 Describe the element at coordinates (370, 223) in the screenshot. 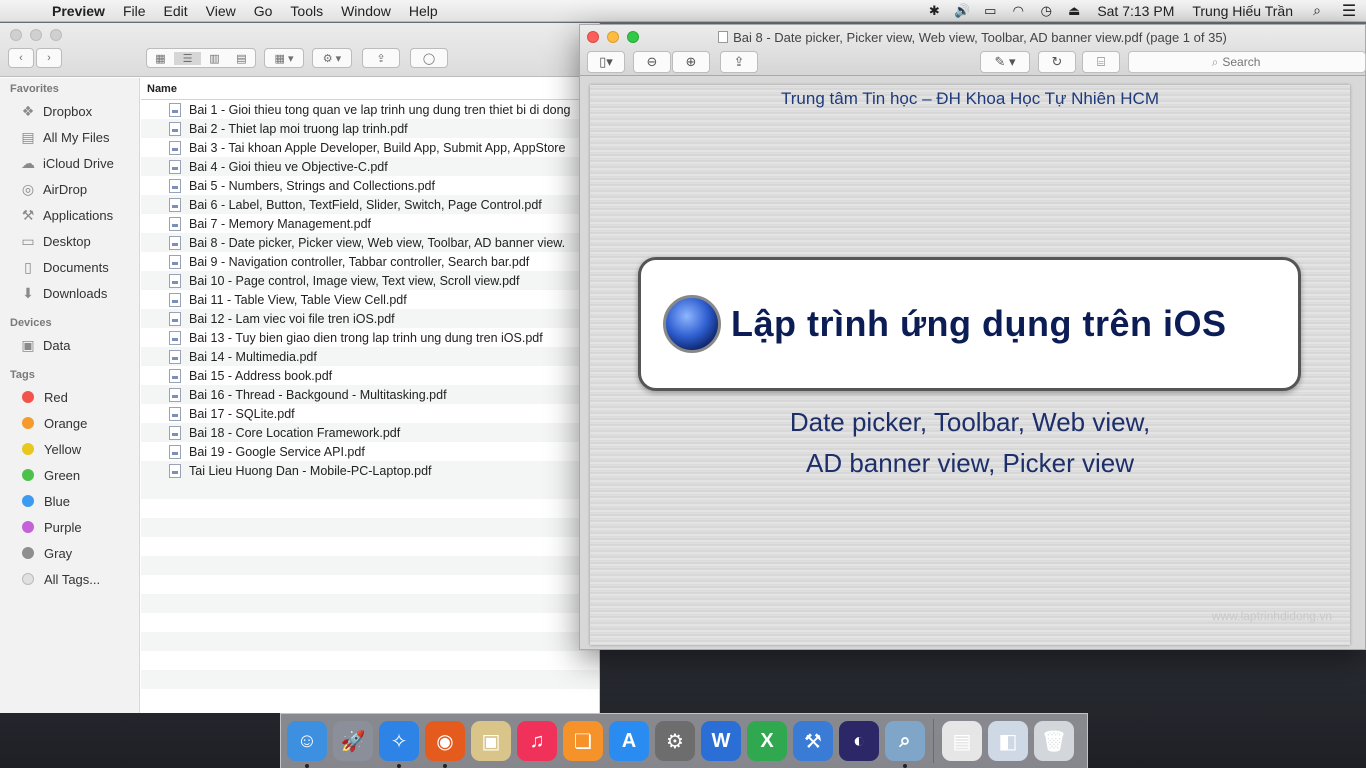

I see `file-row: Bai 7 - Memory Management.pdf` at that location.